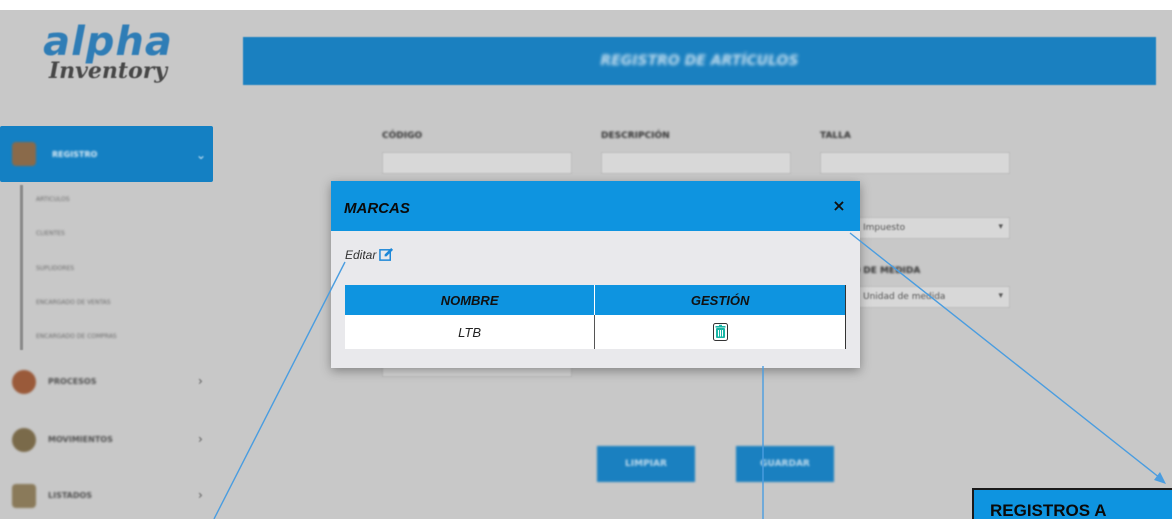  Describe the element at coordinates (76, 336) in the screenshot. I see `sidebar-subitem-compras: ENCARGADO DE COMPRAS` at that location.